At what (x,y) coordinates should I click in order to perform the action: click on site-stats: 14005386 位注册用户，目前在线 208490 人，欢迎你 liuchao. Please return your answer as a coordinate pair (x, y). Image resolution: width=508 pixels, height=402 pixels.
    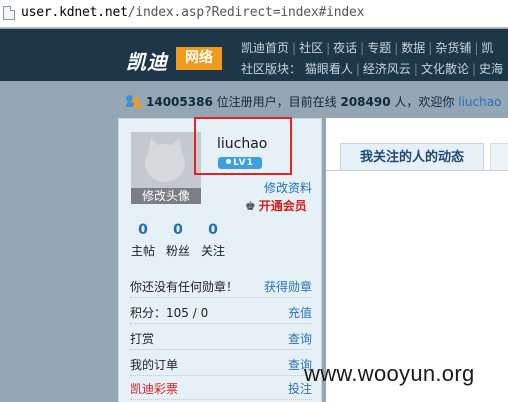
    Looking at the image, I should click on (313, 101).